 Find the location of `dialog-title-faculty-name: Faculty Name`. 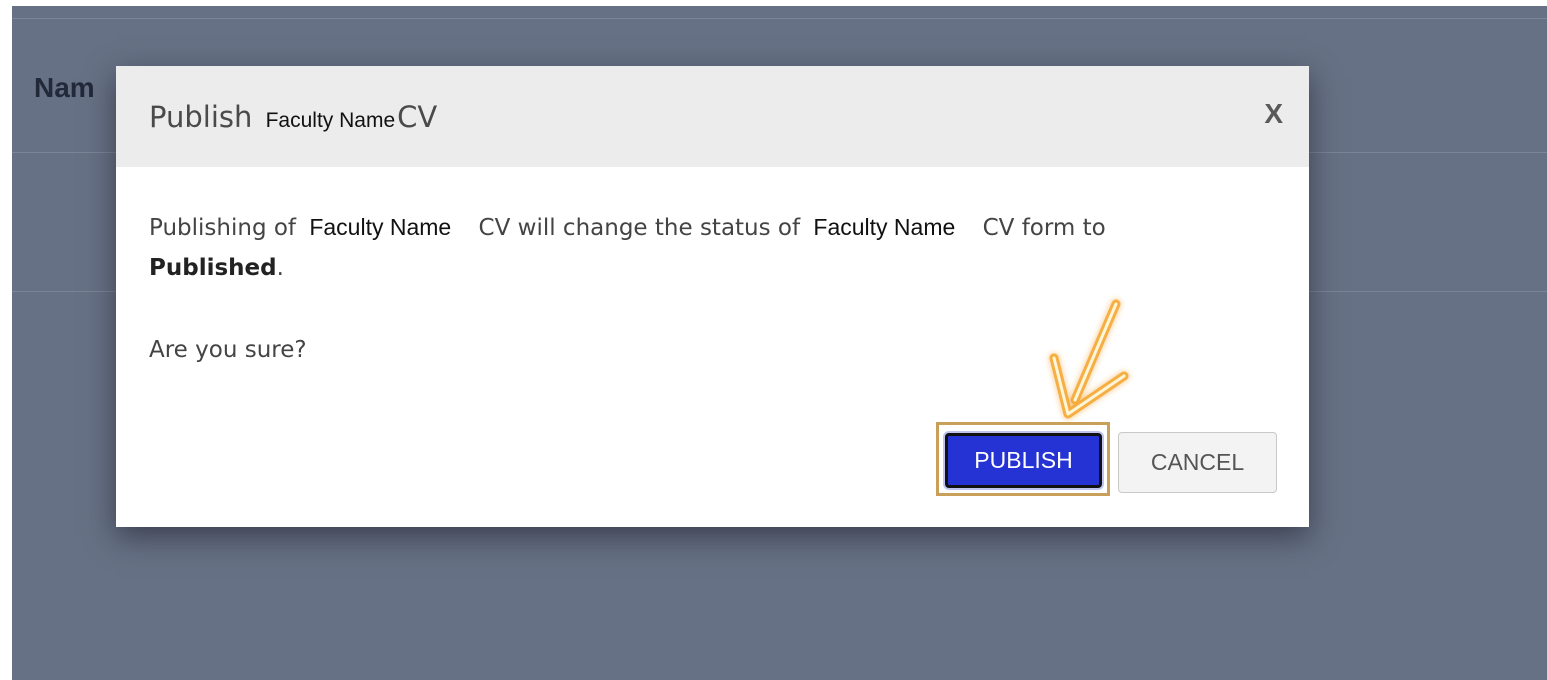

dialog-title-faculty-name: Faculty Name is located at coordinates (330, 120).